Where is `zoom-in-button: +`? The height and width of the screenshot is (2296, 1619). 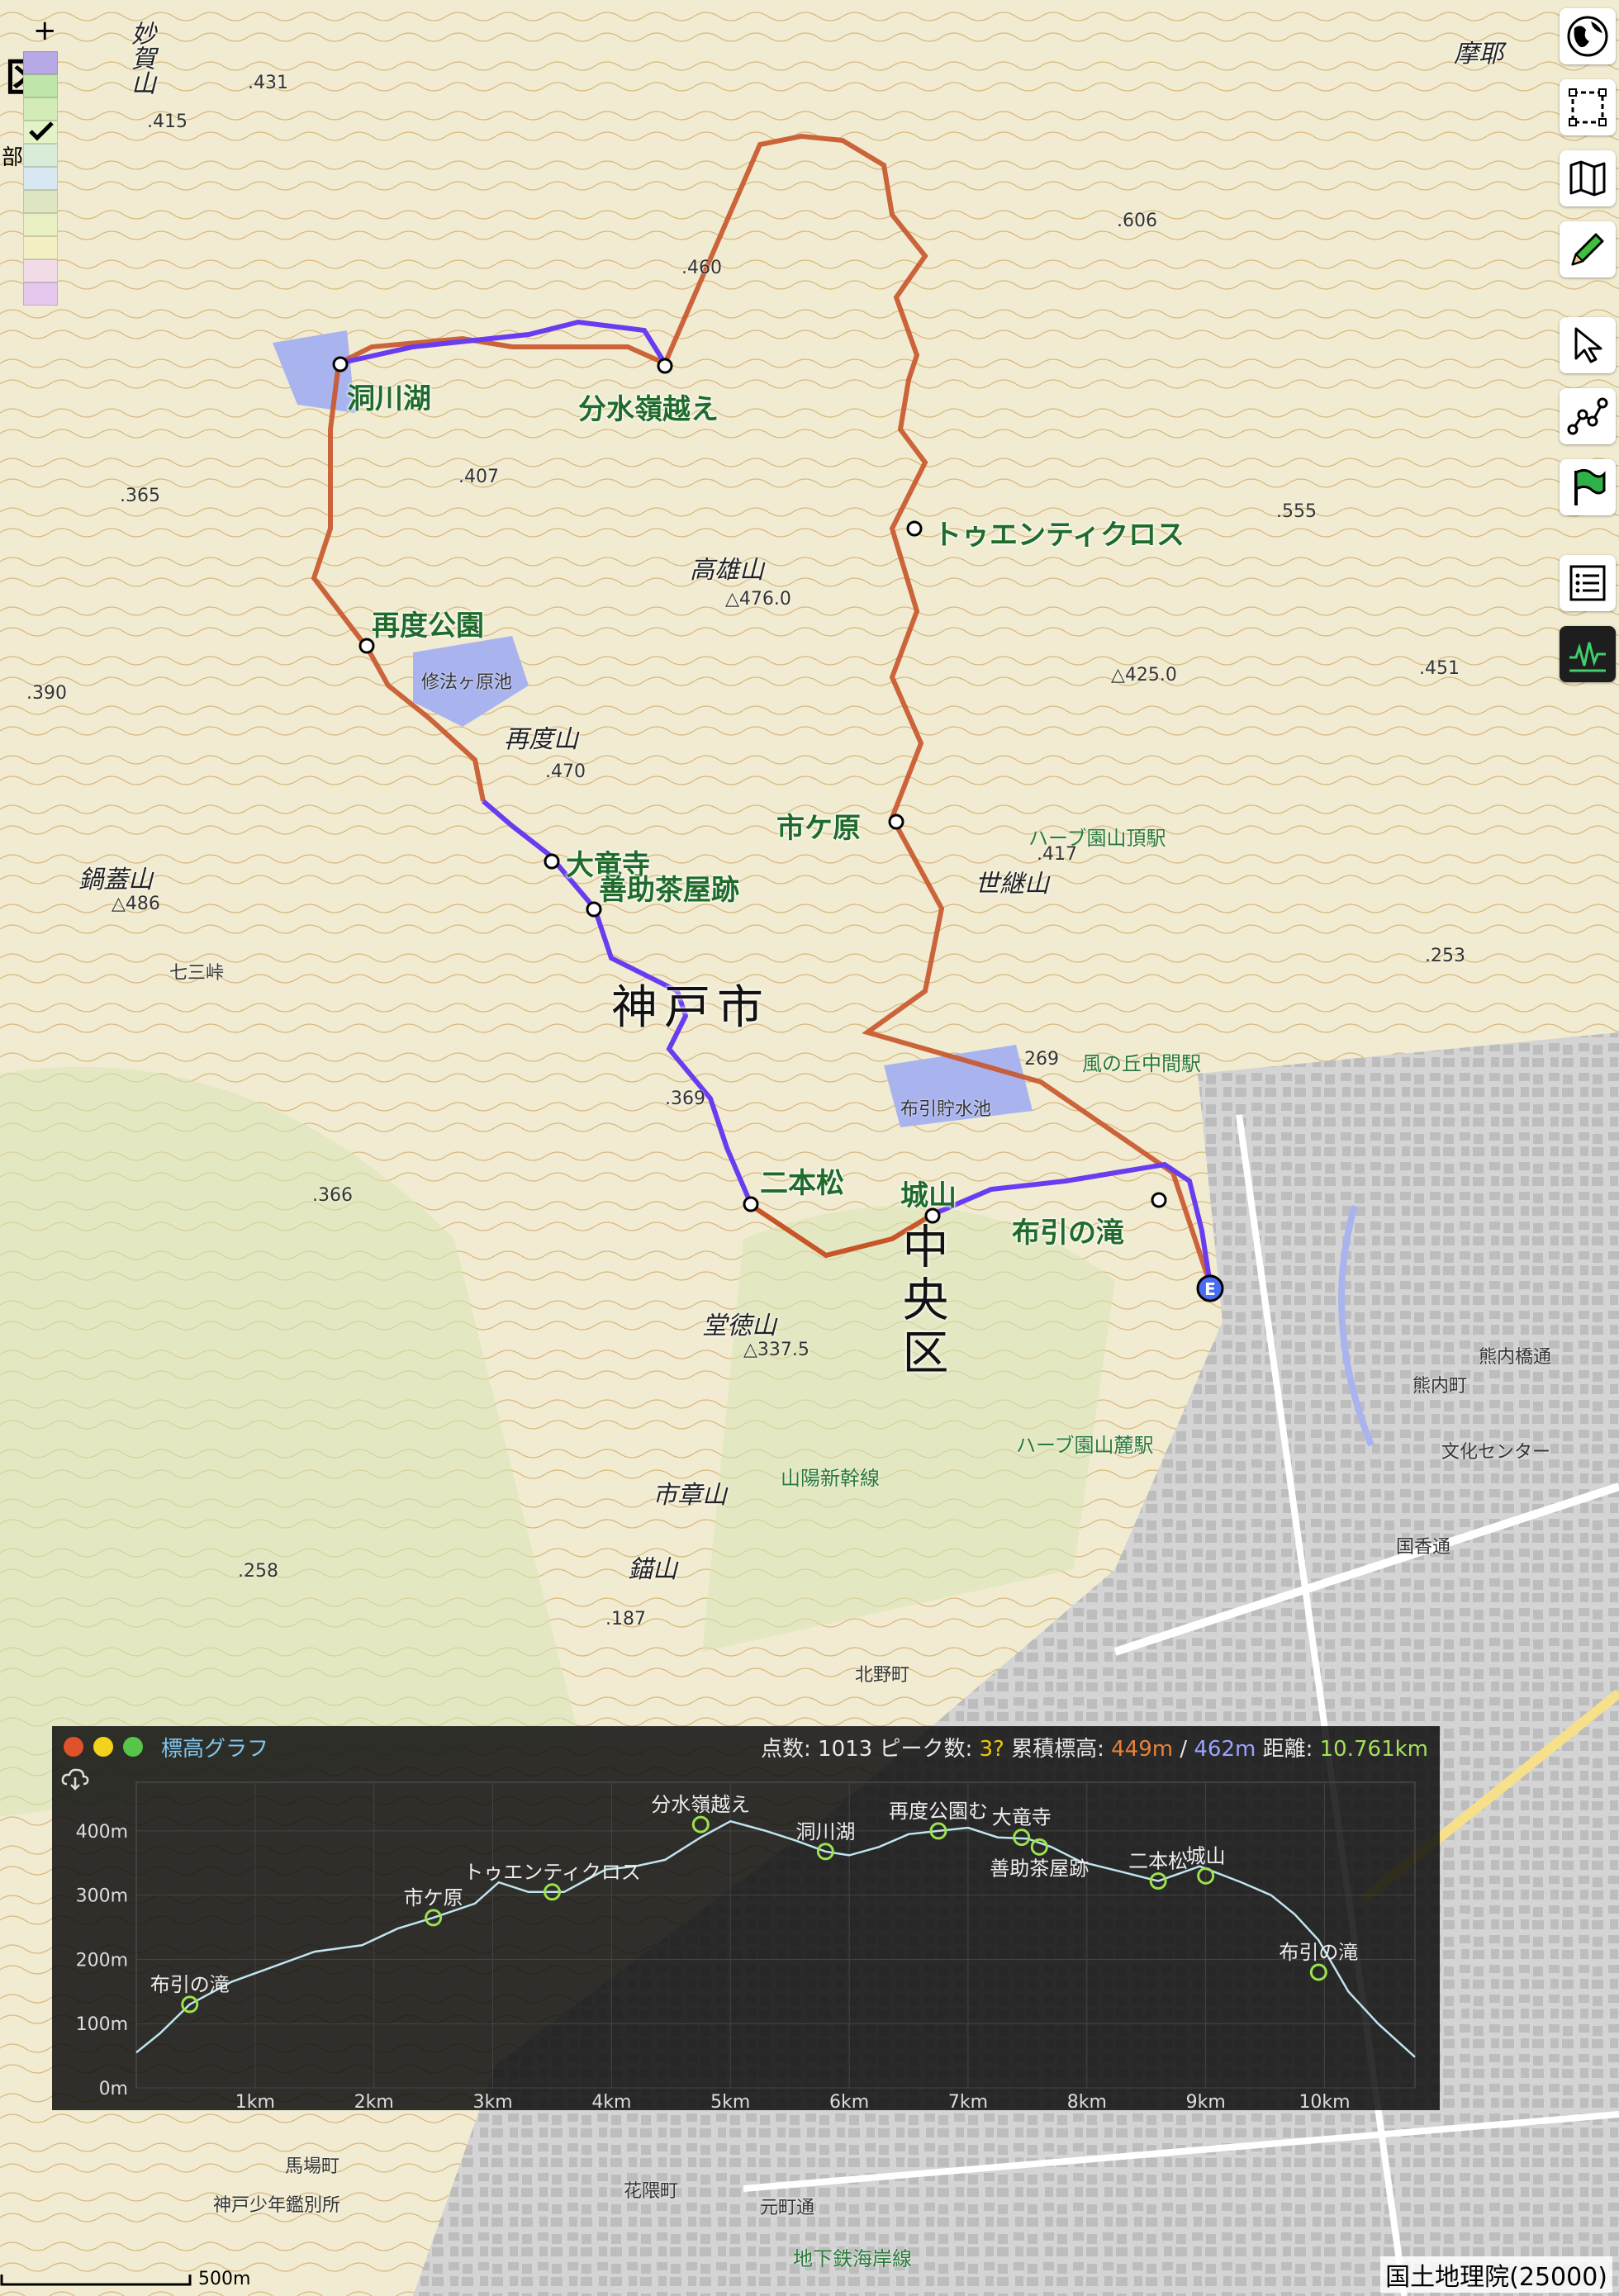 zoom-in-button: + is located at coordinates (29, 31).